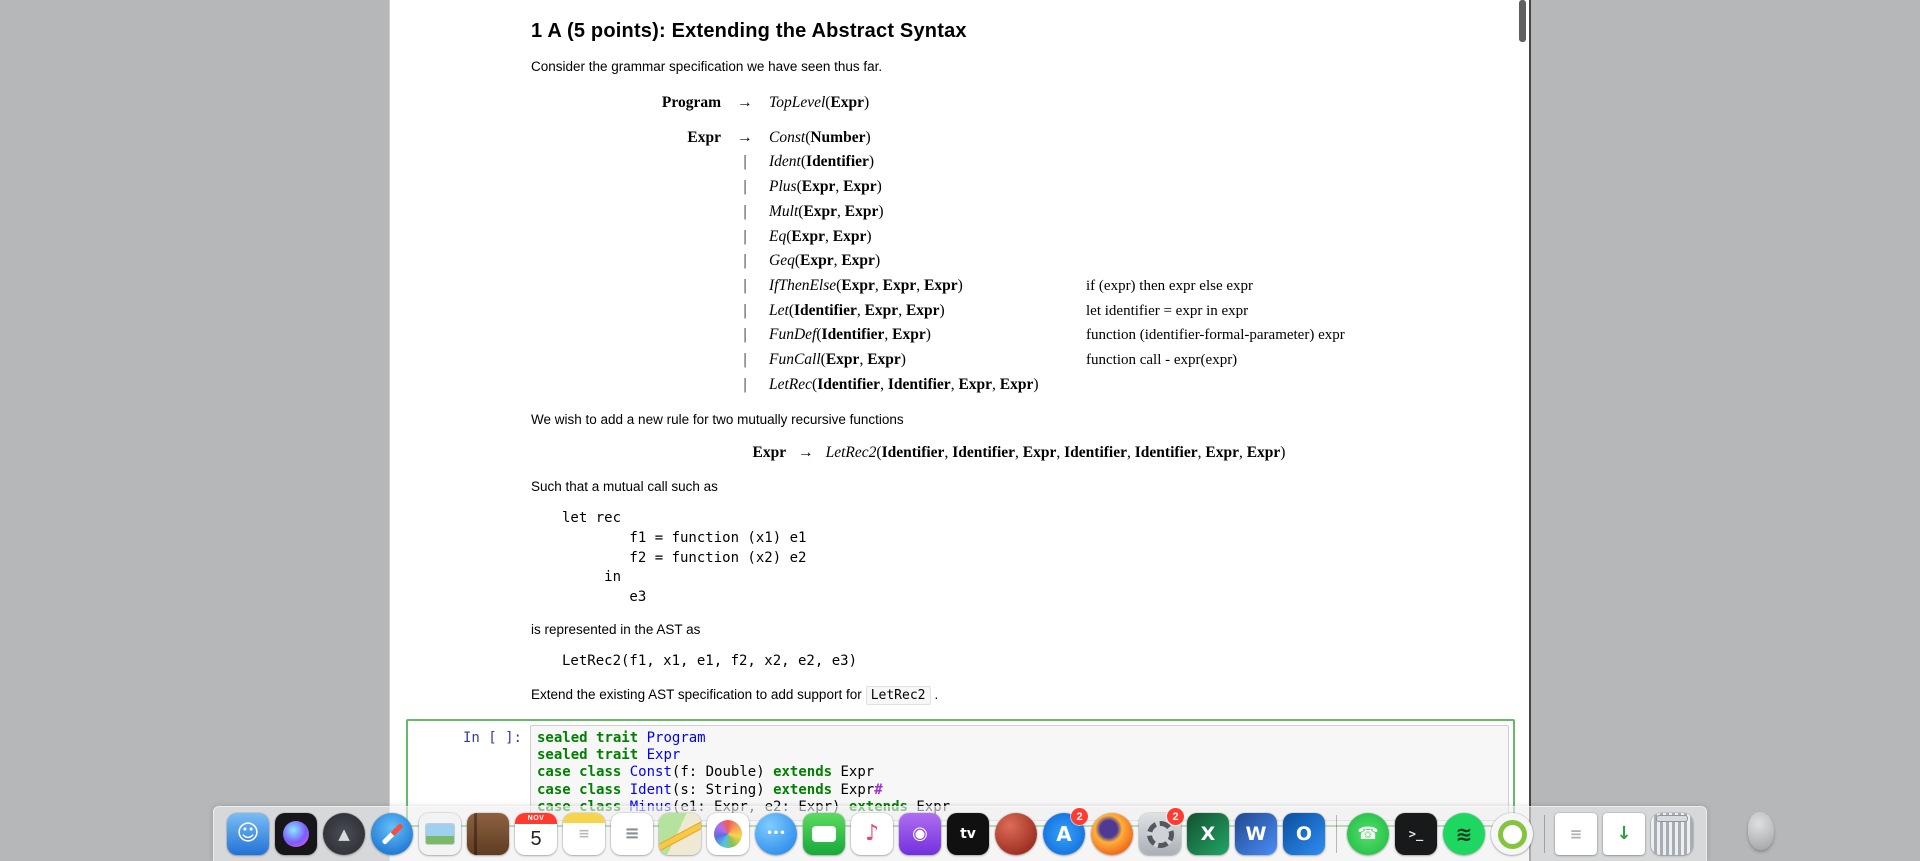  What do you see at coordinates (927, 311) in the screenshot?
I see `grammar-production: Let(Identifier, Expr, Expr)` at bounding box center [927, 311].